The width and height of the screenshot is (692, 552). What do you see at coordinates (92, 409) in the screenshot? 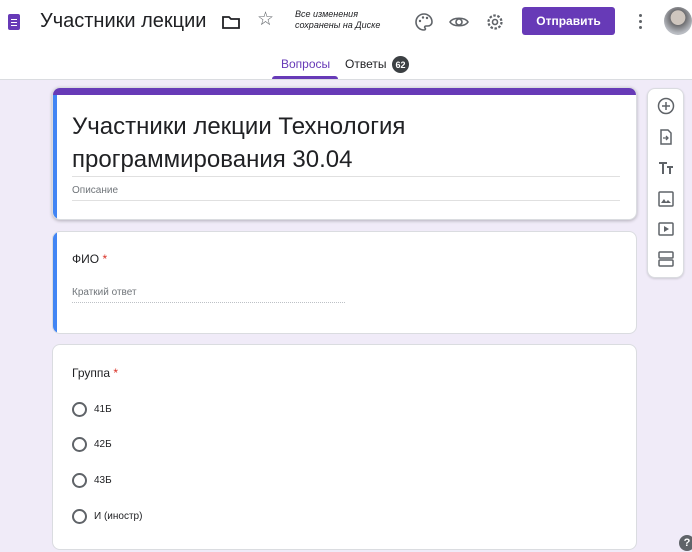
I see `radio-option: 41Б` at bounding box center [92, 409].